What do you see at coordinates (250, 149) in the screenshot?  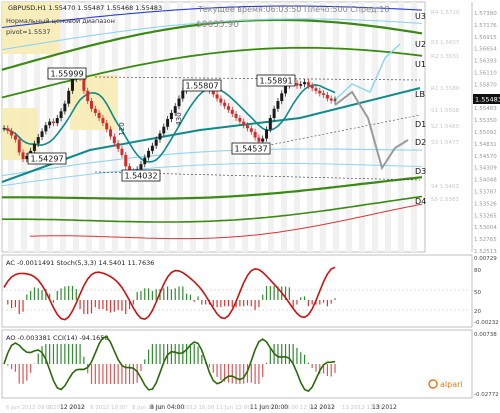 I see `price-label-text: 1.54537` at bounding box center [250, 149].